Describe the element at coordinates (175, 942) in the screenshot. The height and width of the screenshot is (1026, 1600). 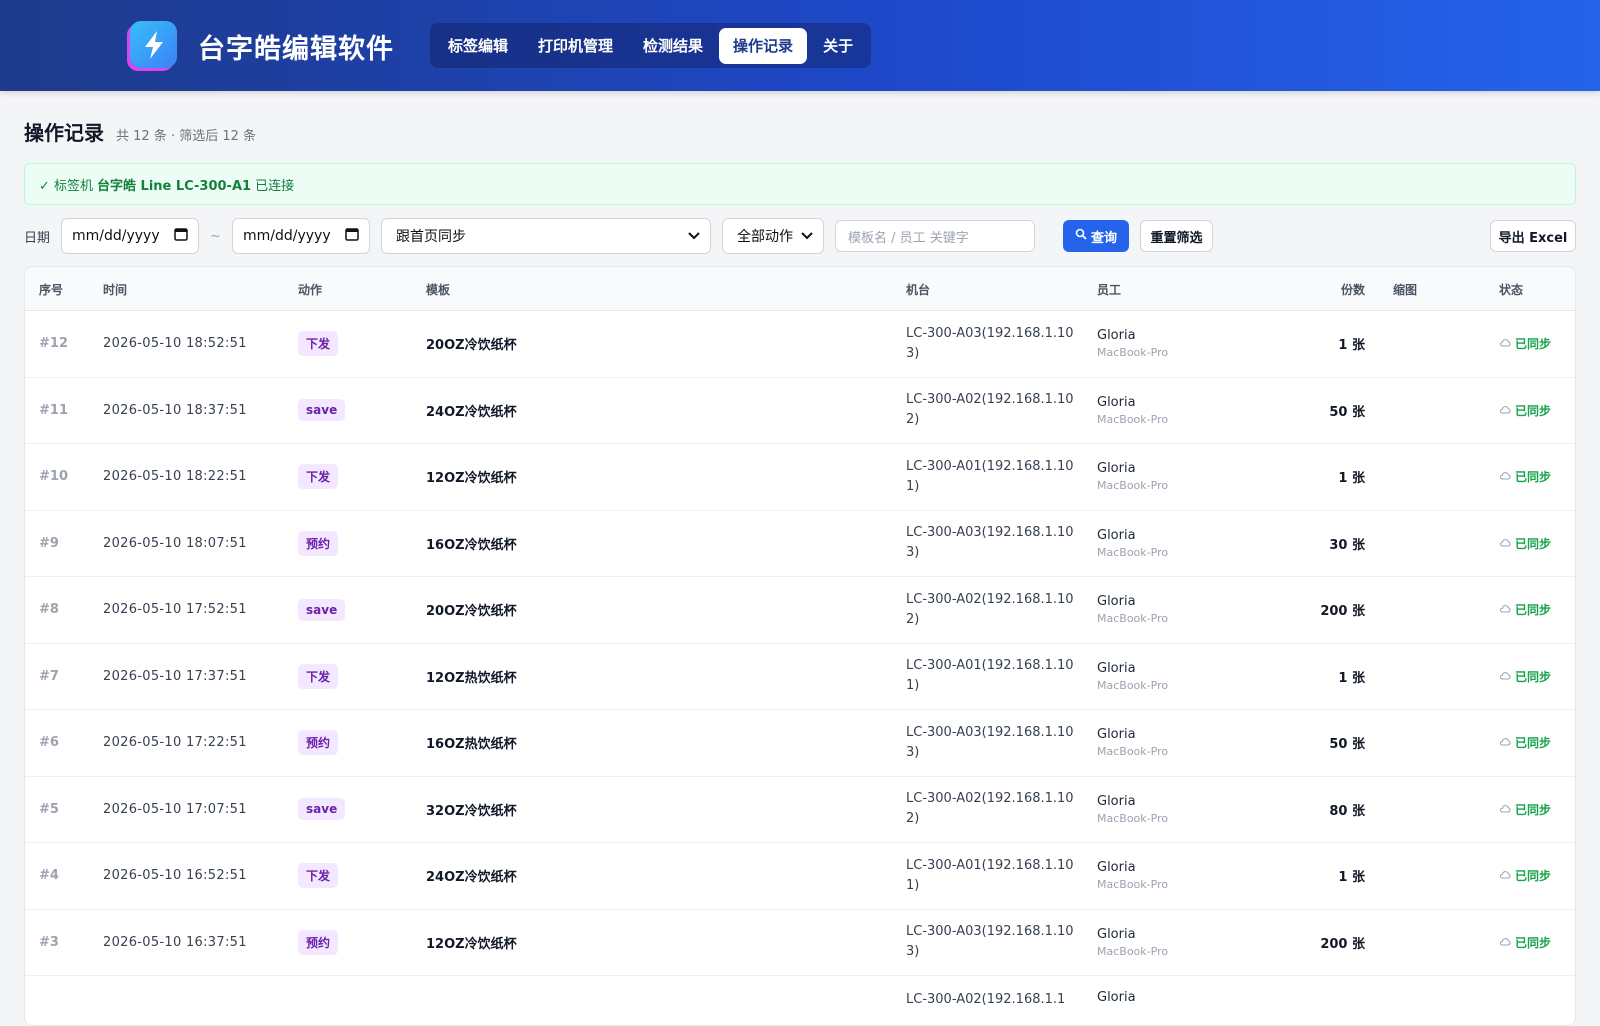
I see `row-time: 2026-05-10 16:37:51` at that location.